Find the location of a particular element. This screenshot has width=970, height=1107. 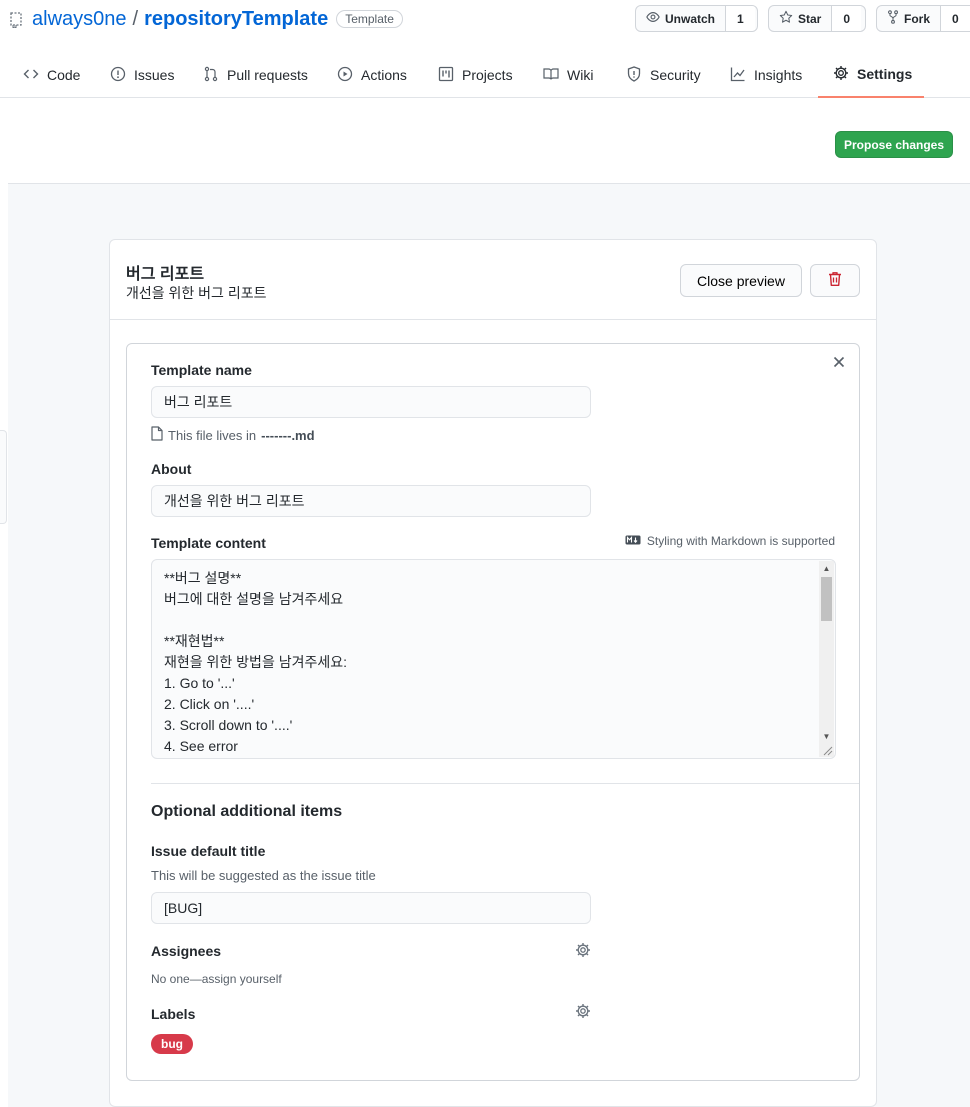

assignees-note: No one—assign yourself is located at coordinates (216, 979).